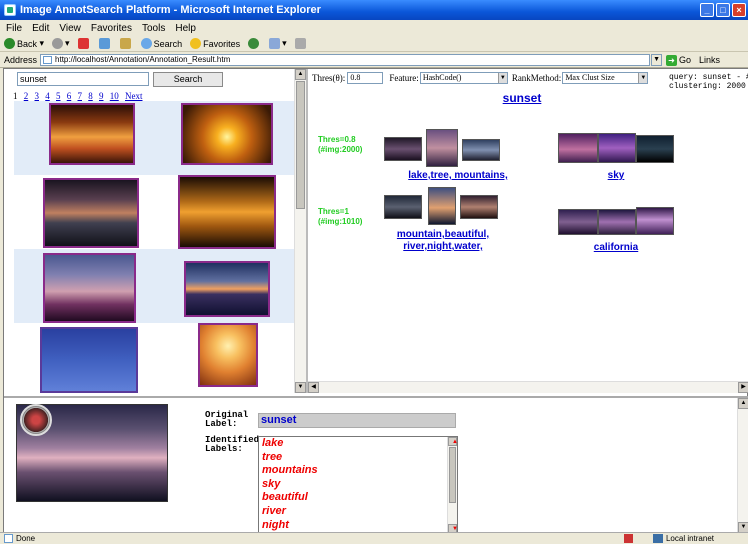 Image resolution: width=748 pixels, height=544 pixels. I want to click on page-link-7: 7, so click(80, 96).